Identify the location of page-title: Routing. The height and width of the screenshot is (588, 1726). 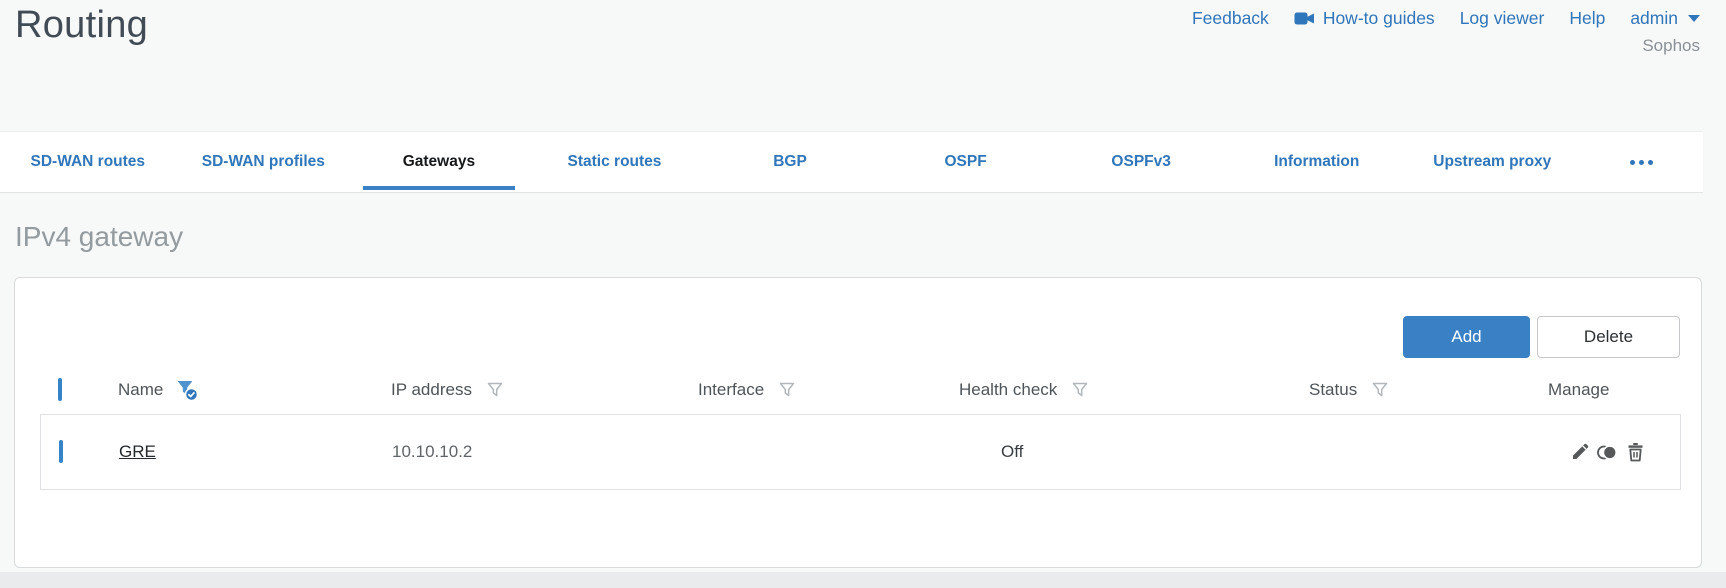
(82, 25).